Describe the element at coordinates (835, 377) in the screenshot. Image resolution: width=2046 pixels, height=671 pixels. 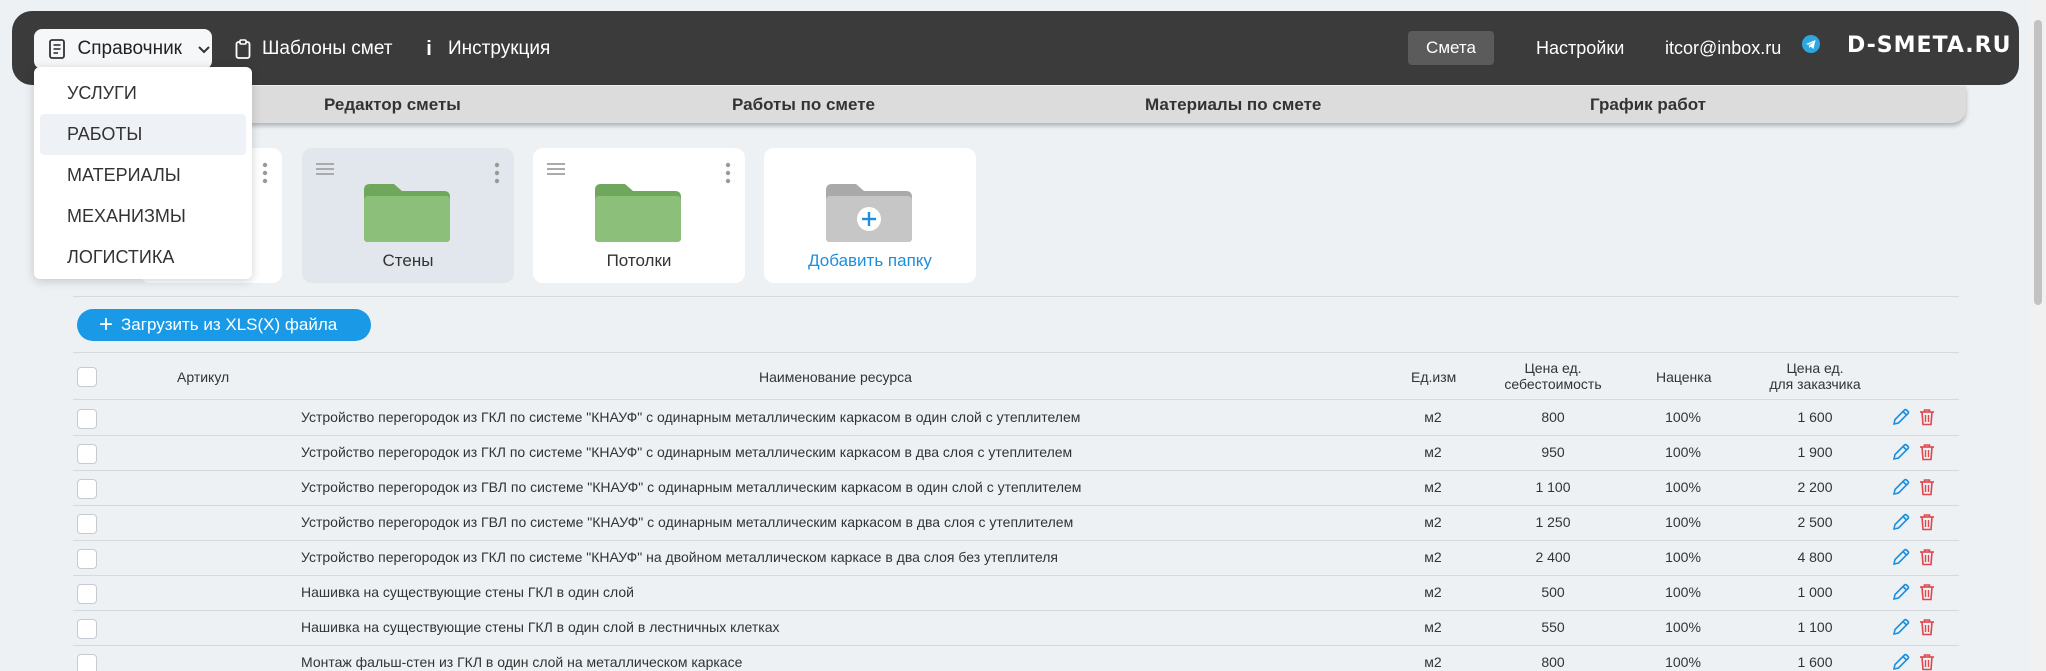
I see `header-name: Наименование ресурса` at that location.